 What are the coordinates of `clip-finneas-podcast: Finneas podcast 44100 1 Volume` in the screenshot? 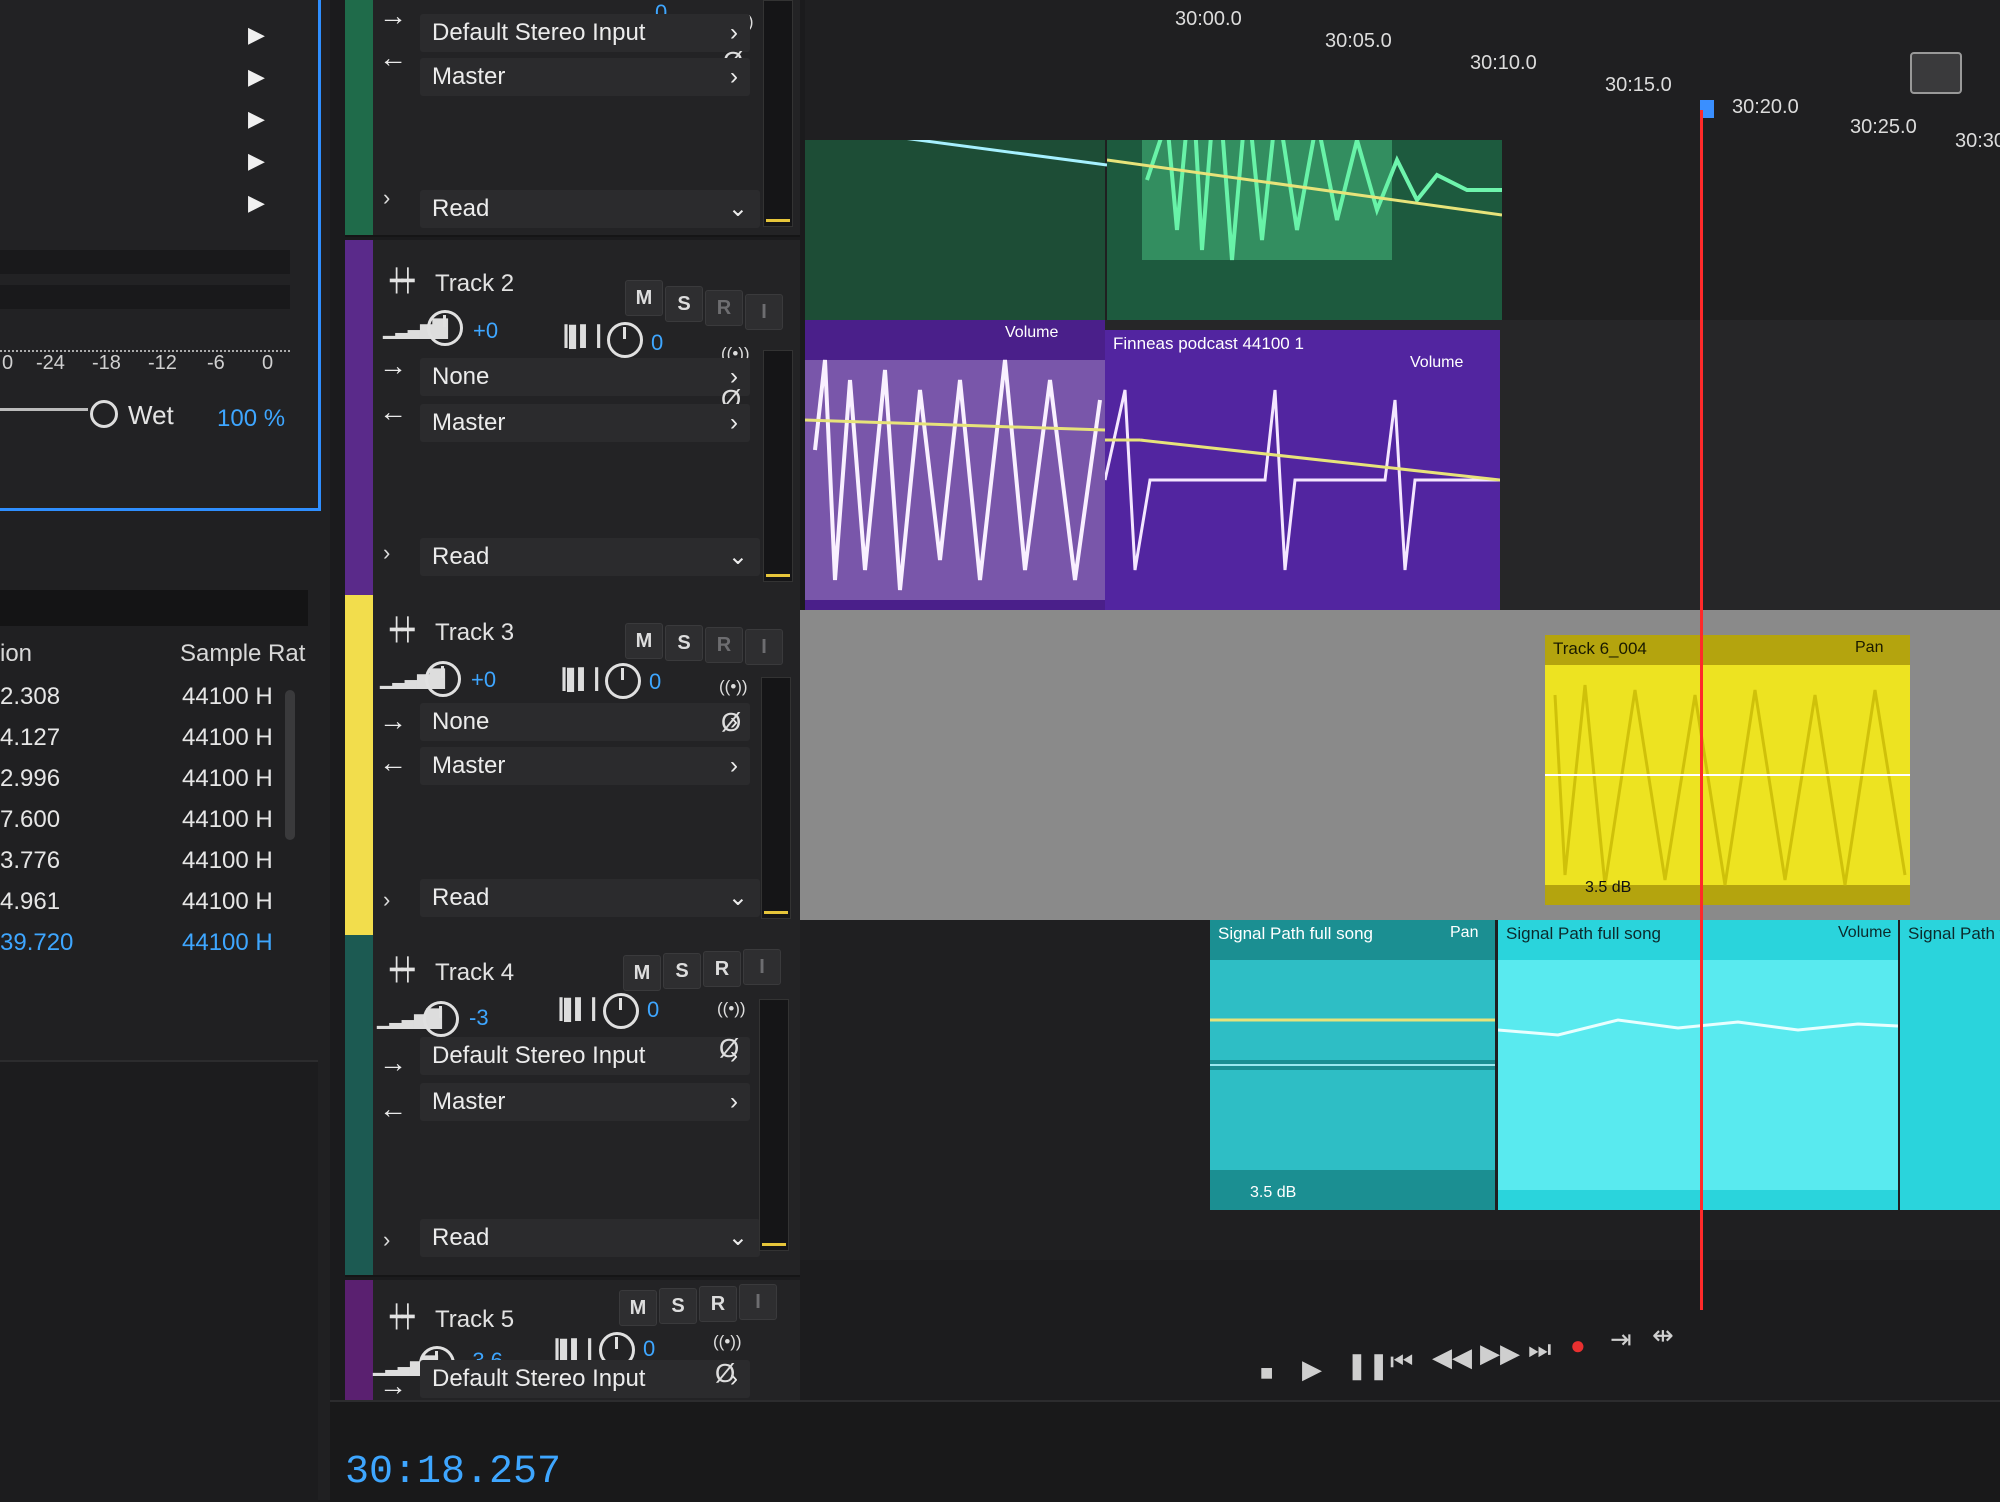 It's located at (1302, 477).